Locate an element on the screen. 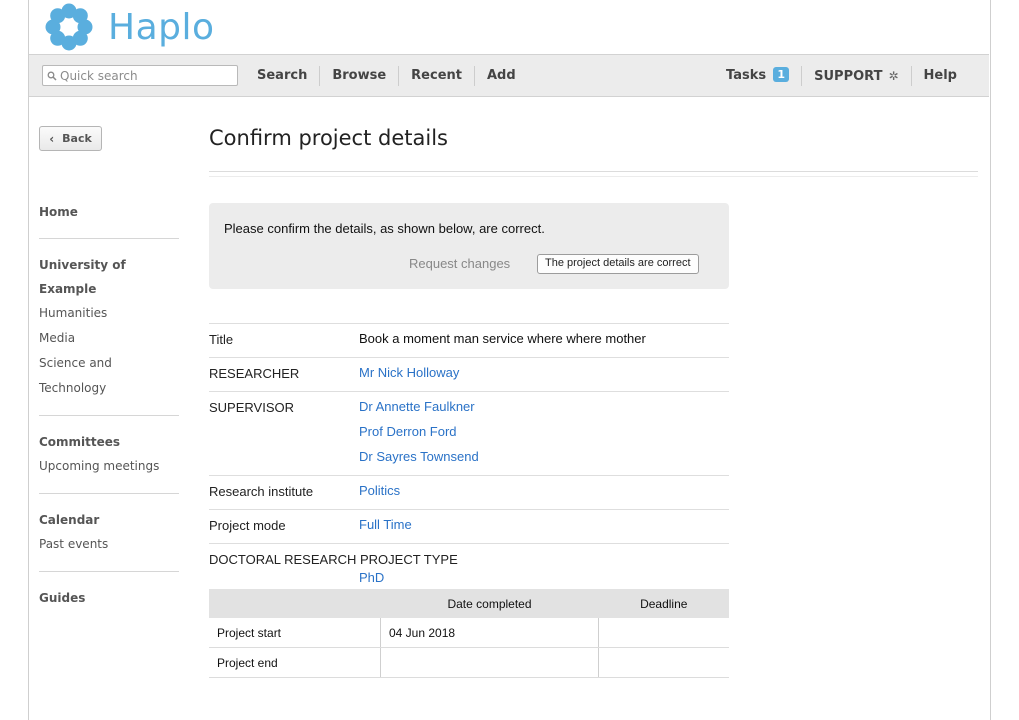 This screenshot has height=720, width=1019. tasks-label: Tasks is located at coordinates (746, 75).